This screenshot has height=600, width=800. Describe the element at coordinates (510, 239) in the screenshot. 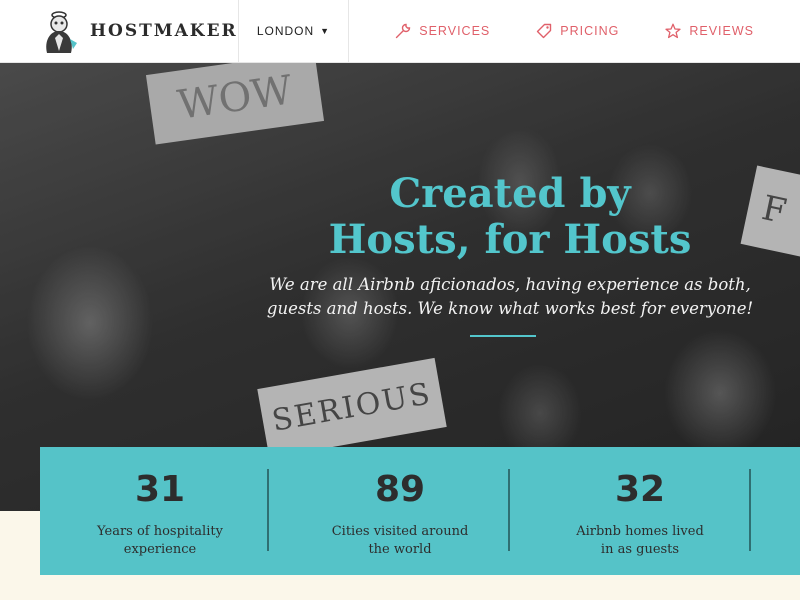

I see `hero-title-line-2: Hosts, for Hosts` at that location.